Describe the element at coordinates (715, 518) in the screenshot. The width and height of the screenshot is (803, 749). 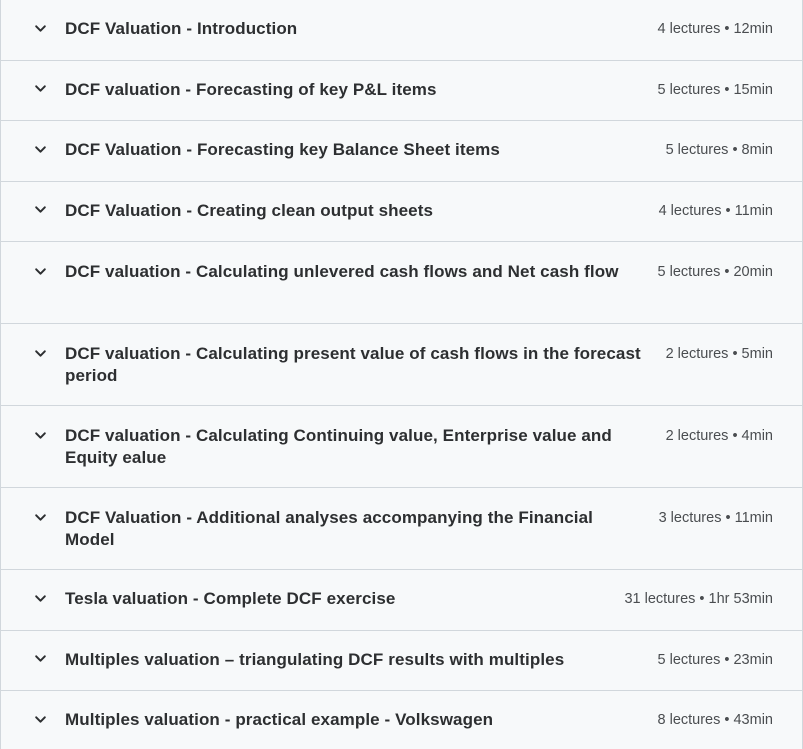
I see `section-meta: 3 lectures • 11min` at that location.